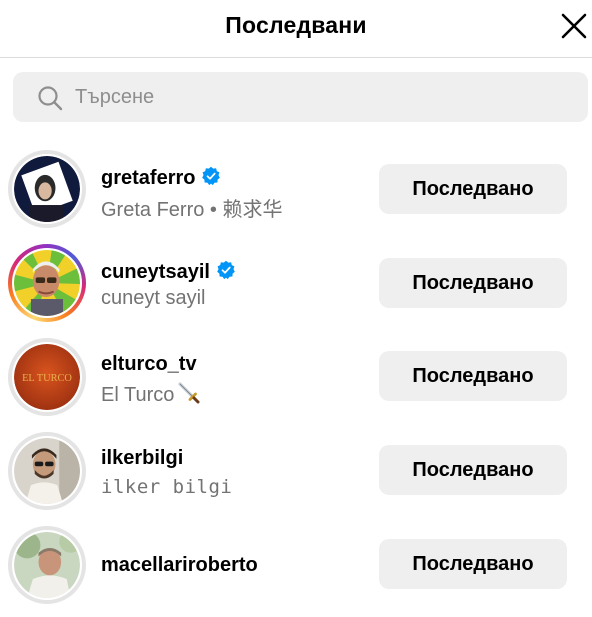 The height and width of the screenshot is (617, 592). What do you see at coordinates (155, 272) in the screenshot?
I see `username: cuneytsayil` at bounding box center [155, 272].